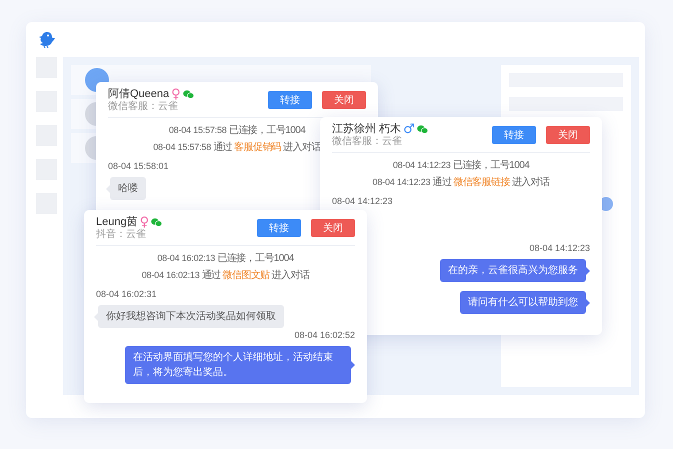 The image size is (673, 449). What do you see at coordinates (461, 165) in the screenshot?
I see `system-message: 08-04 14:12:23 已连接，工号1004` at bounding box center [461, 165].